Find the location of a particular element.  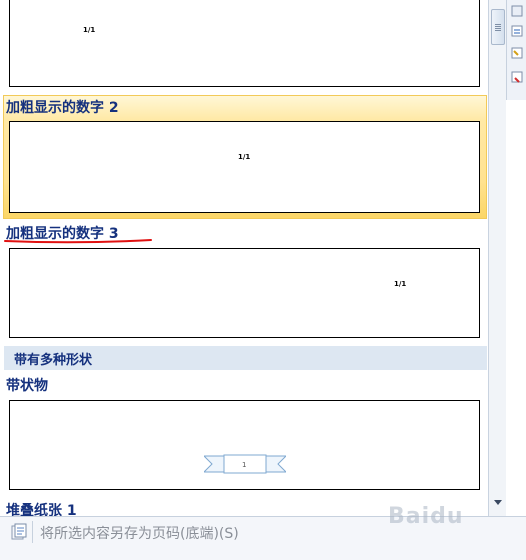

red-underline-annotation is located at coordinates (78, 241).